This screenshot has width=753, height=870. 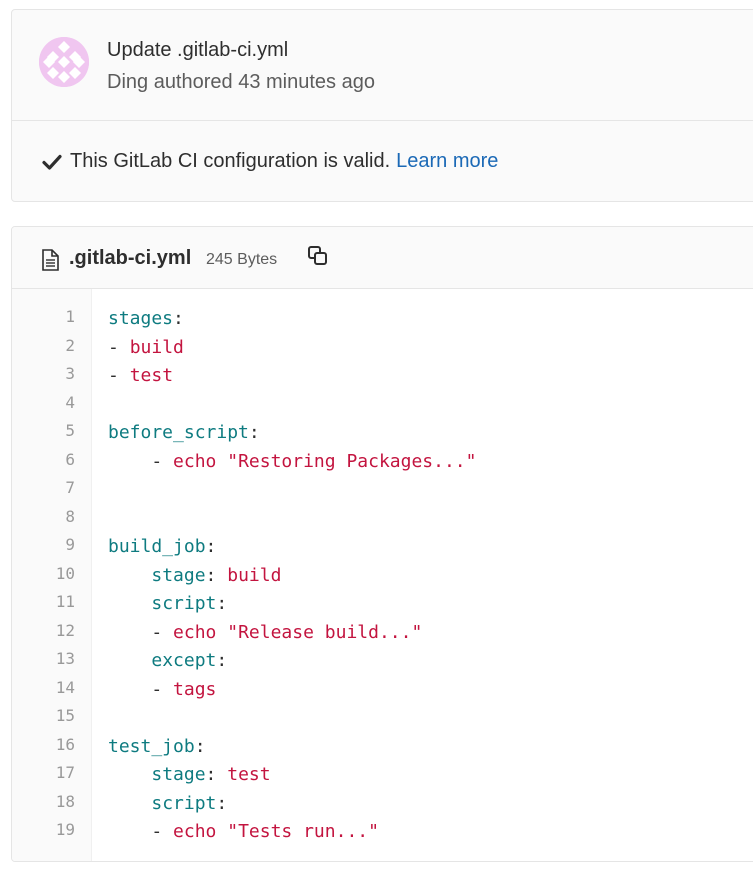 I want to click on code-value: echo "Release build...", so click(x=298, y=632).